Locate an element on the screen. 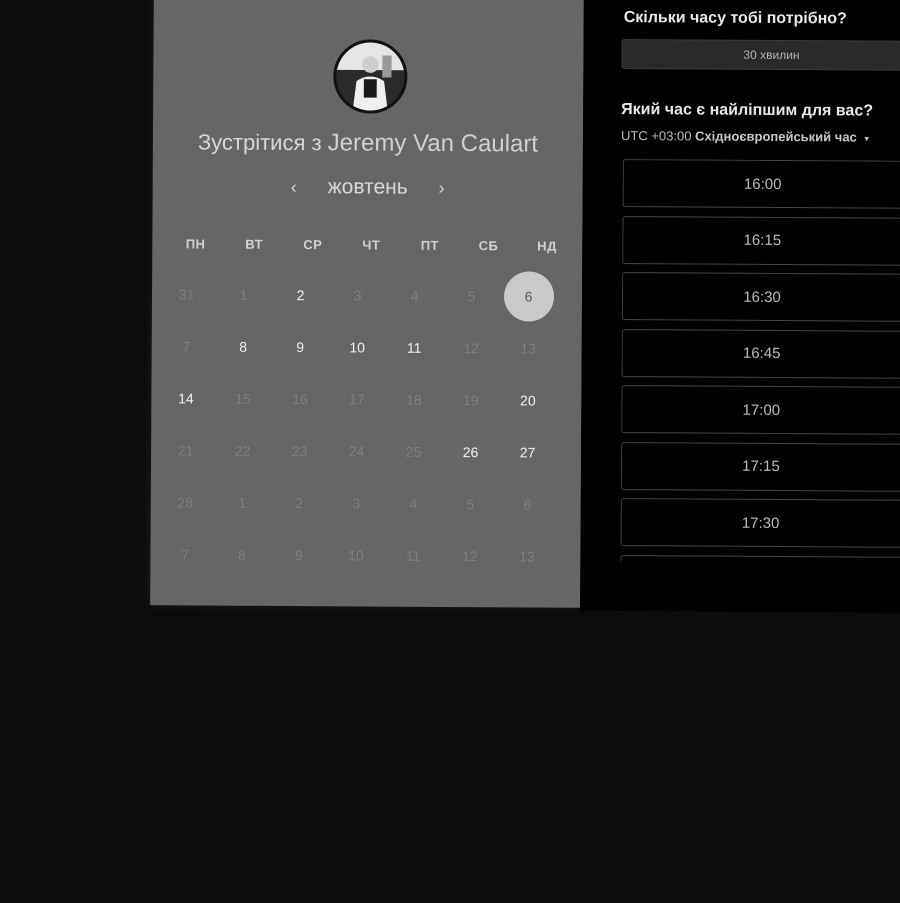  calendar-day-number: 19 is located at coordinates (471, 400).